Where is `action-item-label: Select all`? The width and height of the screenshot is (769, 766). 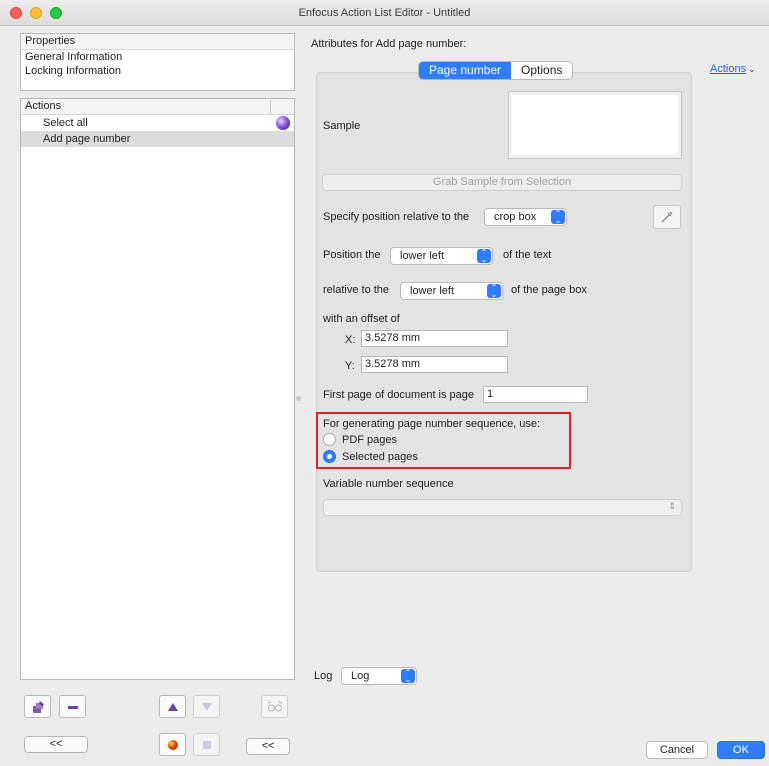 action-item-label: Select all is located at coordinates (65, 123).